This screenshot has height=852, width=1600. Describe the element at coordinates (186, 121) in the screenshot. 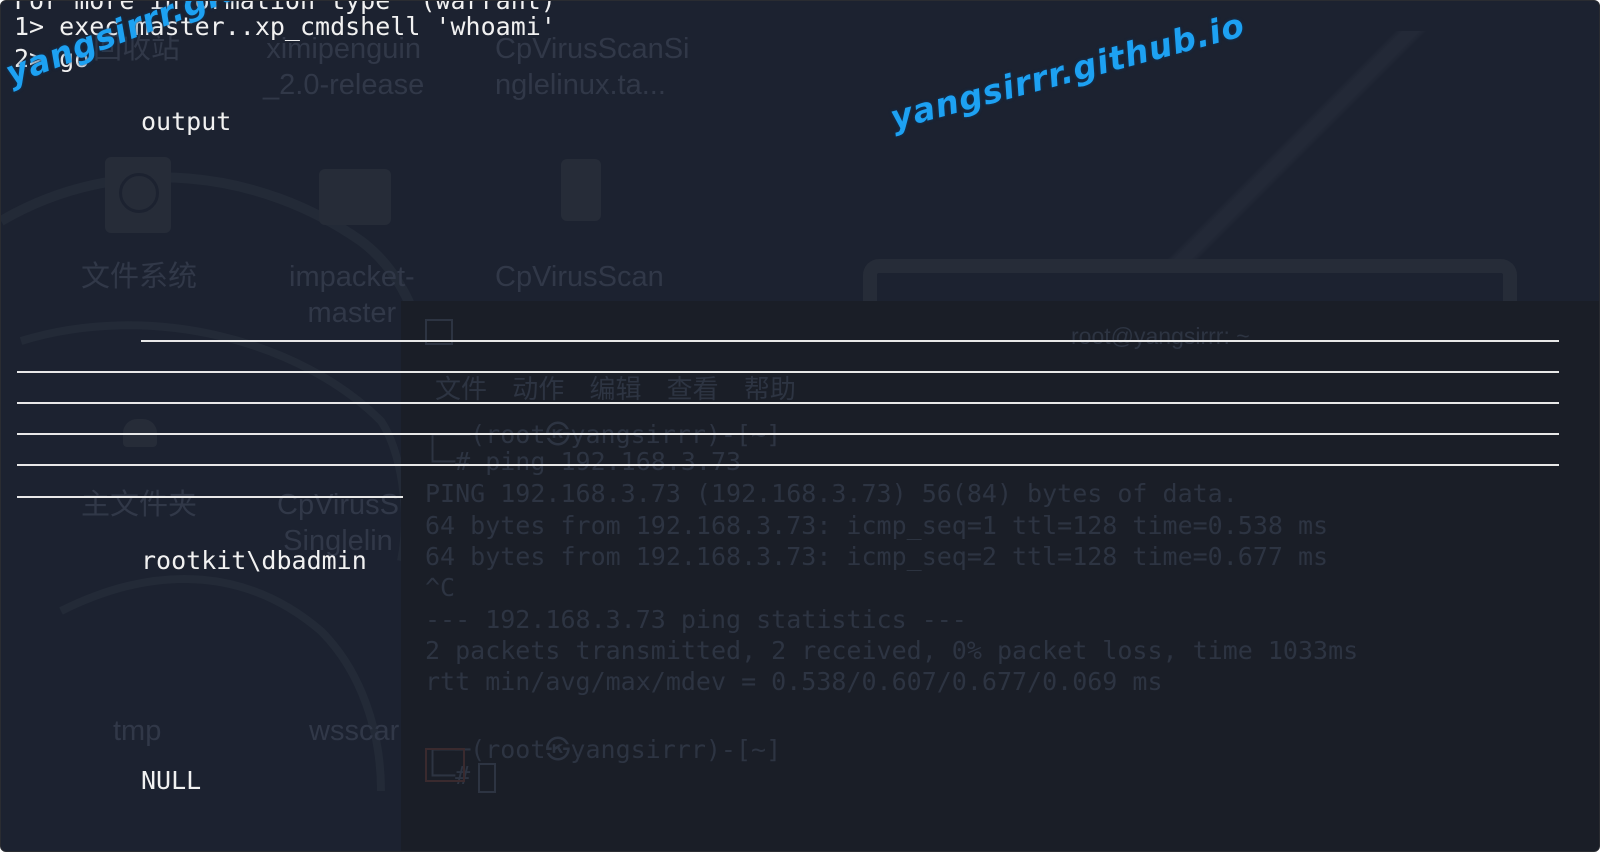

I see `output-column-header: output` at that location.